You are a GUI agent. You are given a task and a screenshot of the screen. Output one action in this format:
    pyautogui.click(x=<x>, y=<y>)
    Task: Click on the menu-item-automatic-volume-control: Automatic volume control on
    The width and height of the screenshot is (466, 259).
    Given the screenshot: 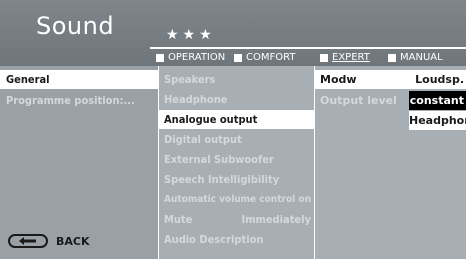 What is the action you would take?
    pyautogui.click(x=236, y=199)
    